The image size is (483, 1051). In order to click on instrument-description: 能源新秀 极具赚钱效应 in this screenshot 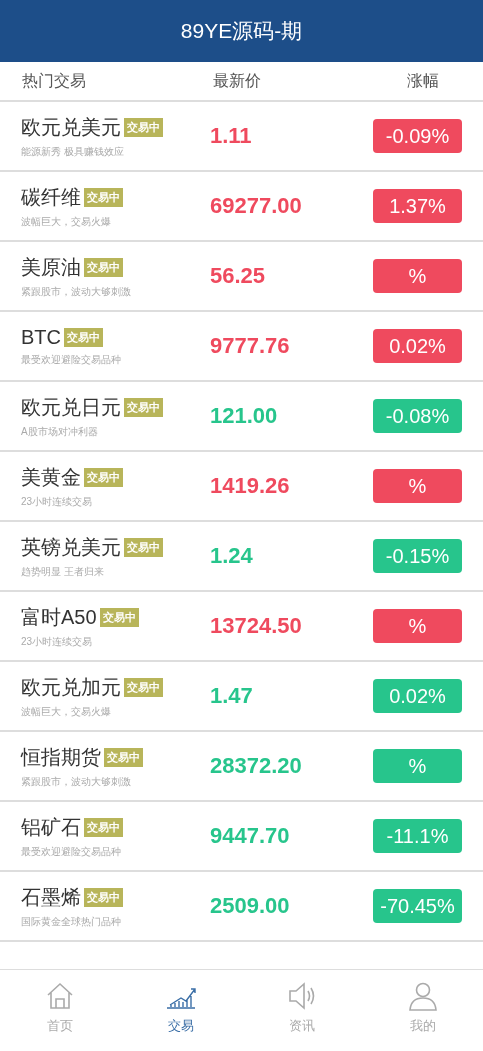, I will do `click(73, 151)`.